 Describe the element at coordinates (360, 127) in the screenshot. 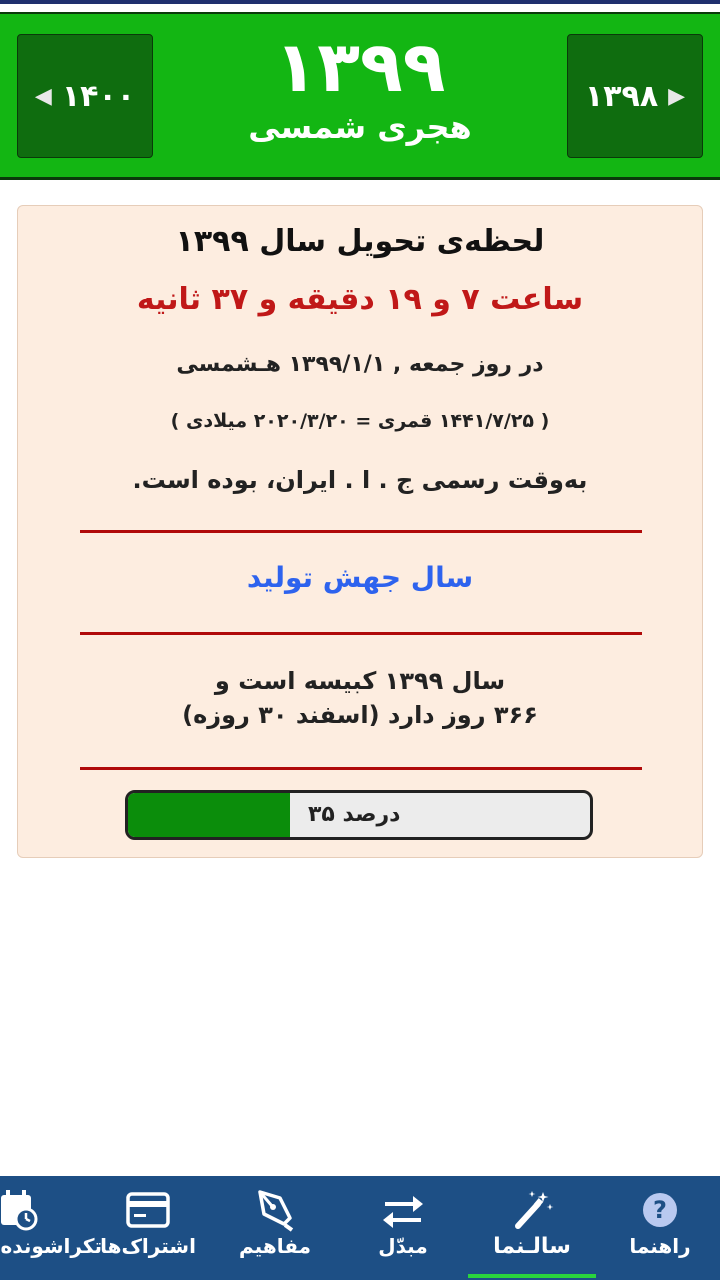

I see `calendar-type: هجری شمسی` at that location.